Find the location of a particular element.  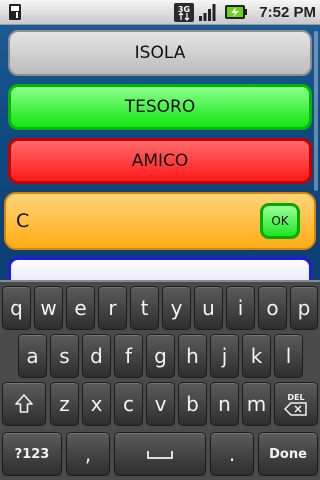

key-d: d is located at coordinates (96, 356).